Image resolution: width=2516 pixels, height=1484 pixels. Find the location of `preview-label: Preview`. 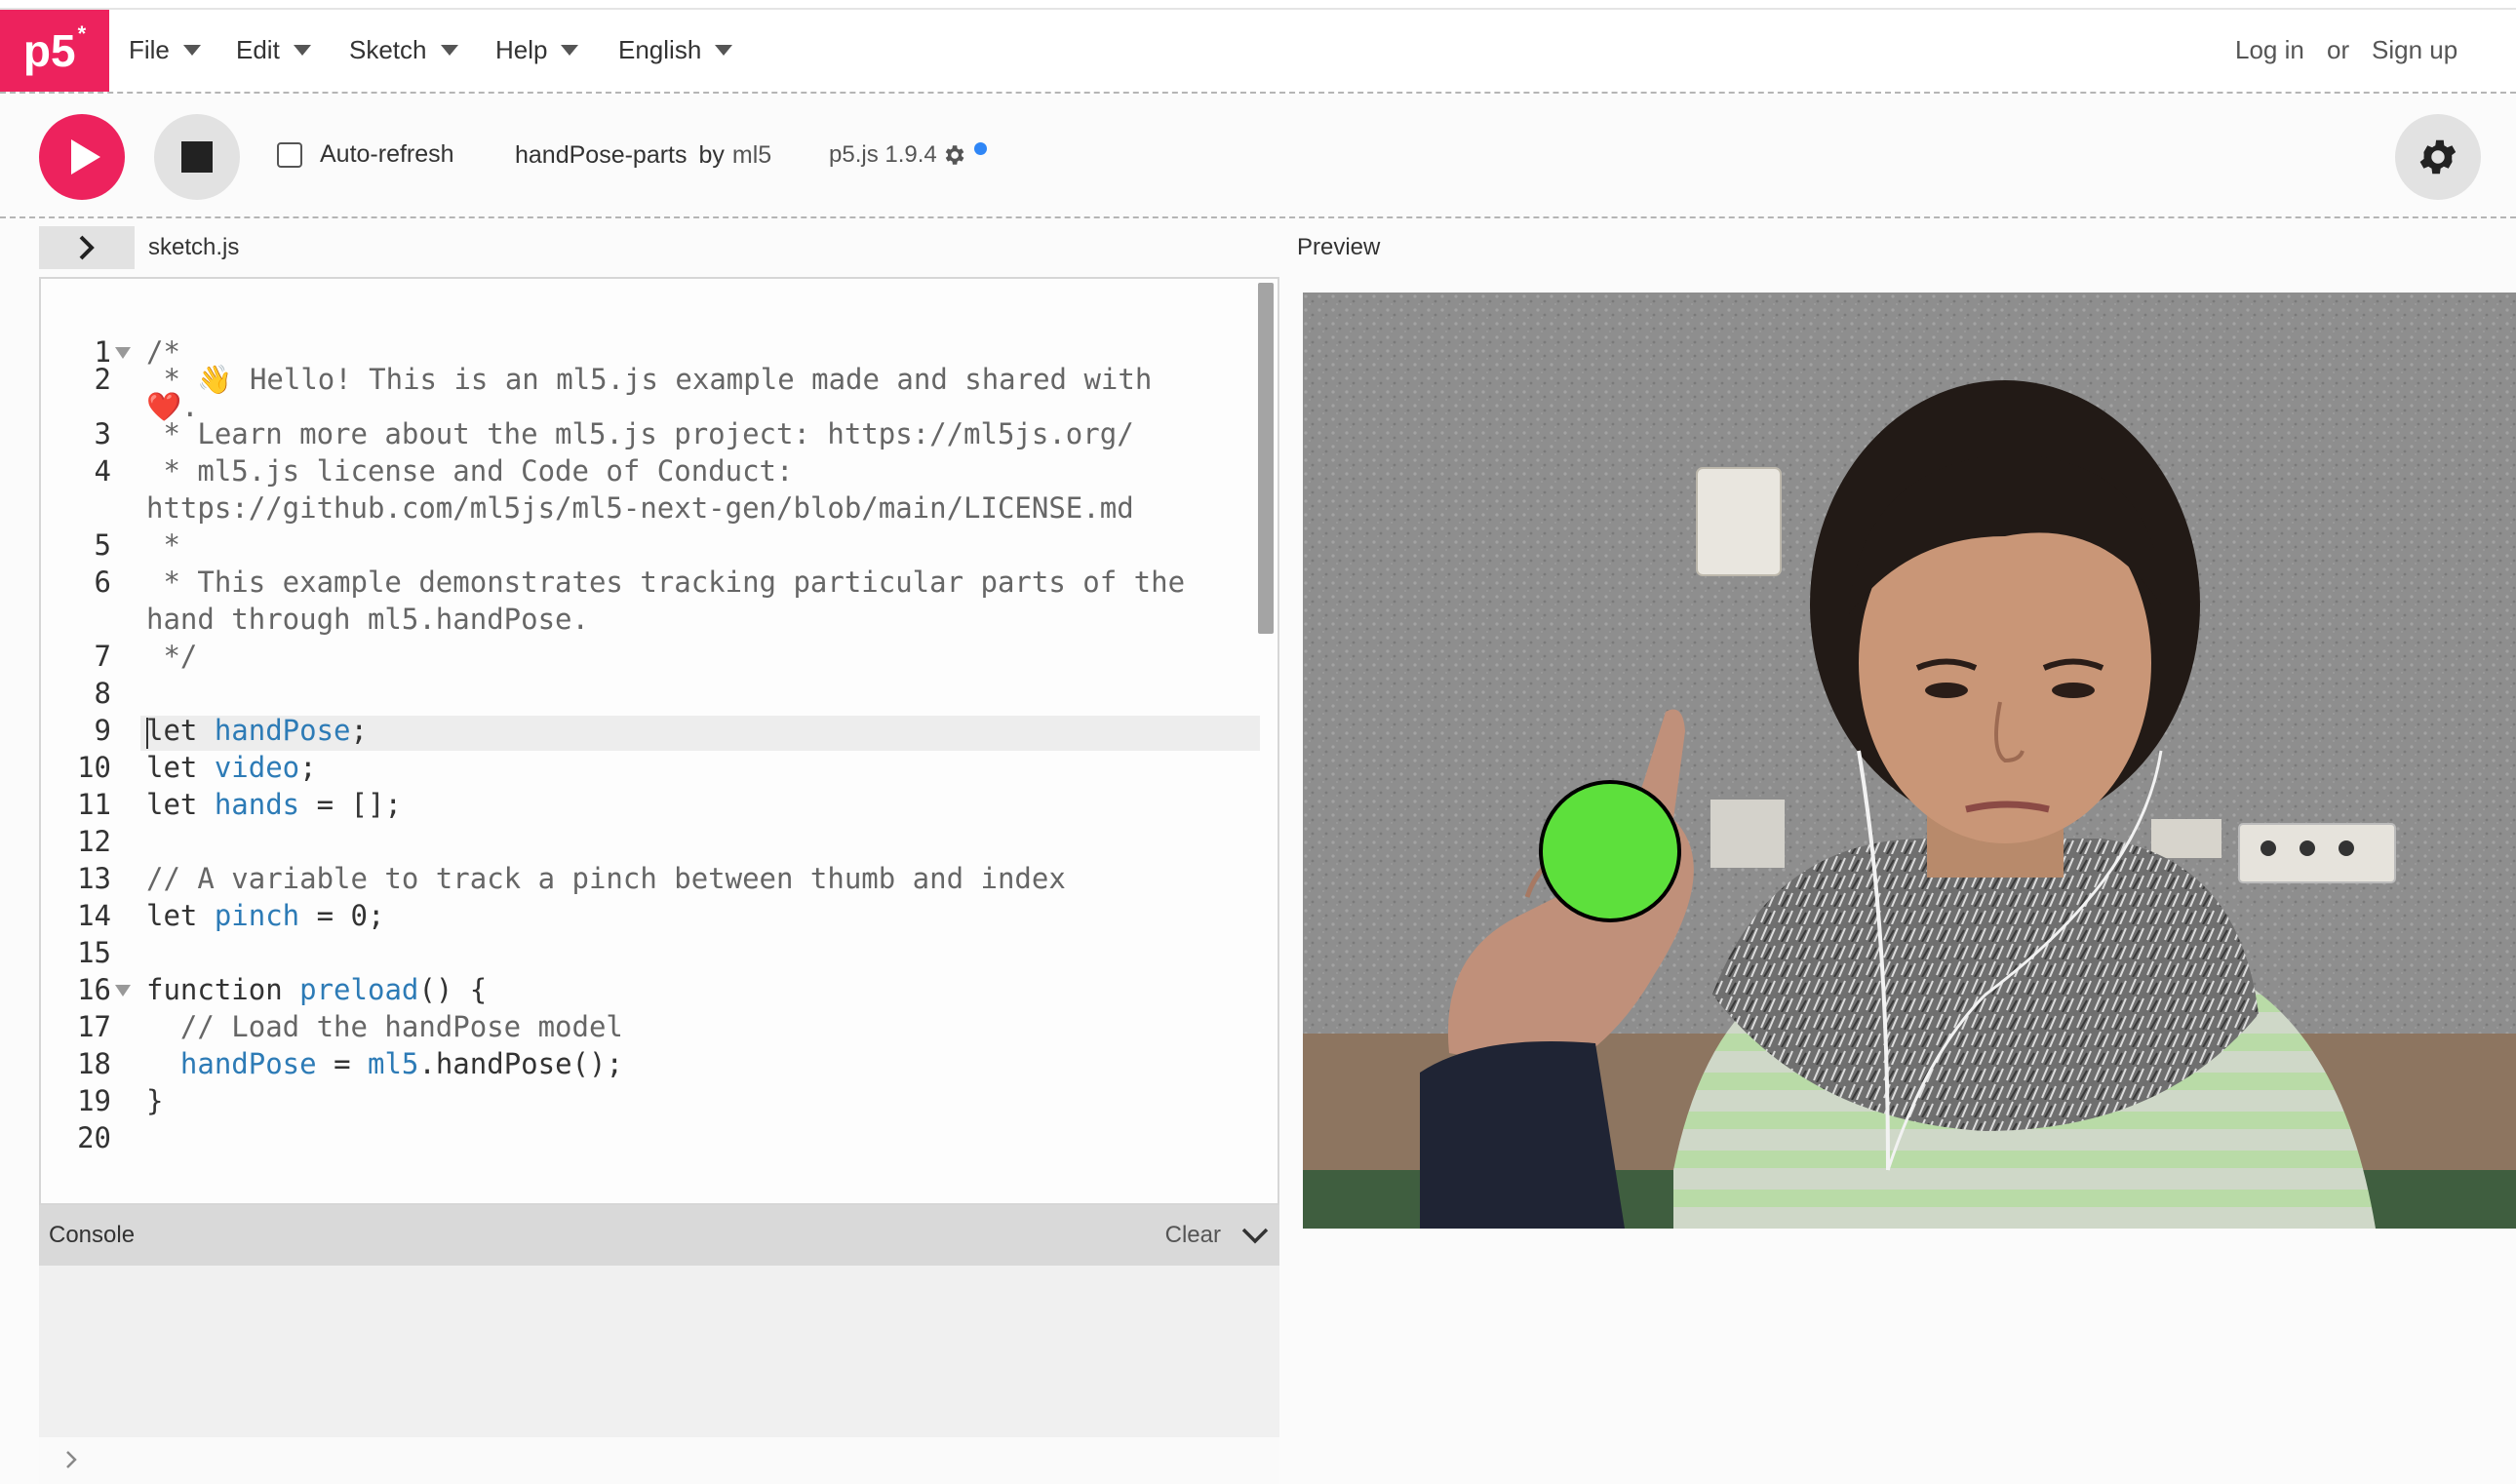

preview-label: Preview is located at coordinates (1339, 247).